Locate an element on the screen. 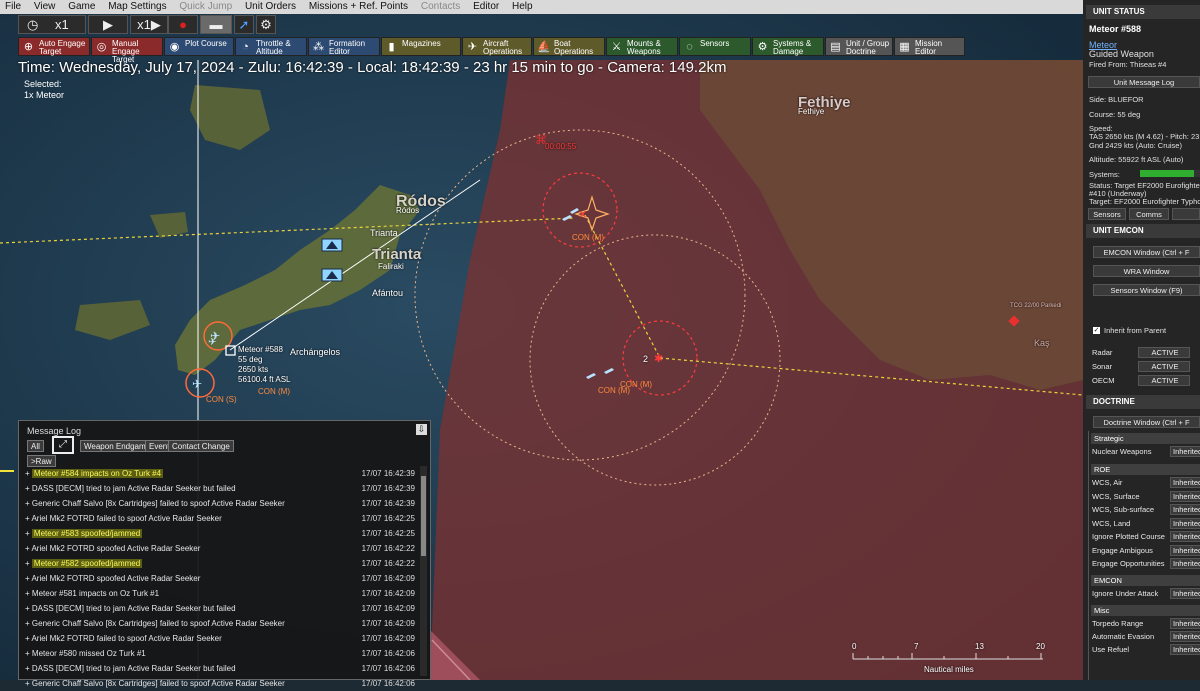 This screenshot has width=1200, height=691. toolbar-button-12: ▦ Mission Editor is located at coordinates (929, 46).